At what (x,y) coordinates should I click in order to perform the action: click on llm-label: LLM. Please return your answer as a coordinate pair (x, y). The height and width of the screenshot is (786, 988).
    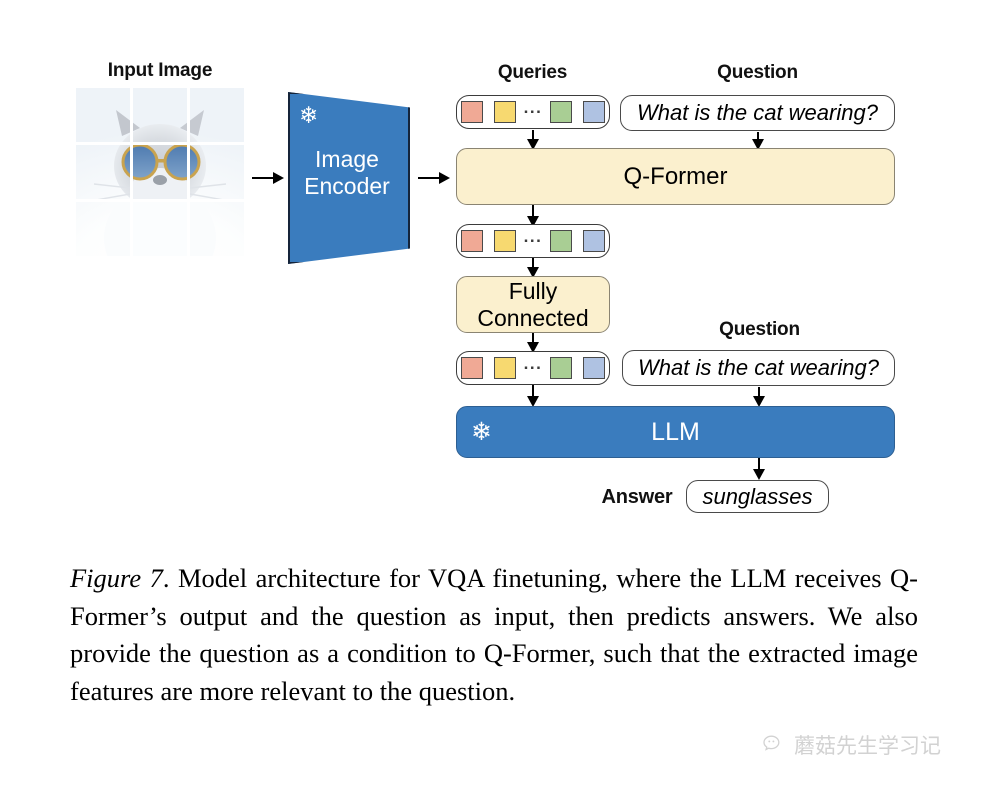
    Looking at the image, I should click on (675, 431).